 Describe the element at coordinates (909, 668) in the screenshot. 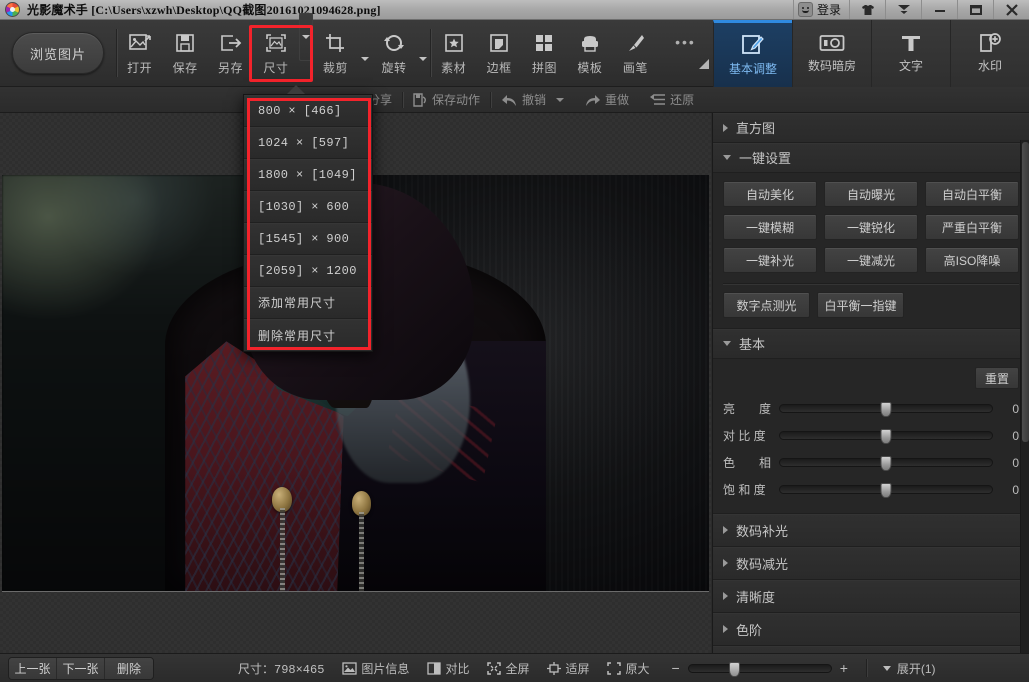

I see `expand-panel-button: 展开(1)` at that location.